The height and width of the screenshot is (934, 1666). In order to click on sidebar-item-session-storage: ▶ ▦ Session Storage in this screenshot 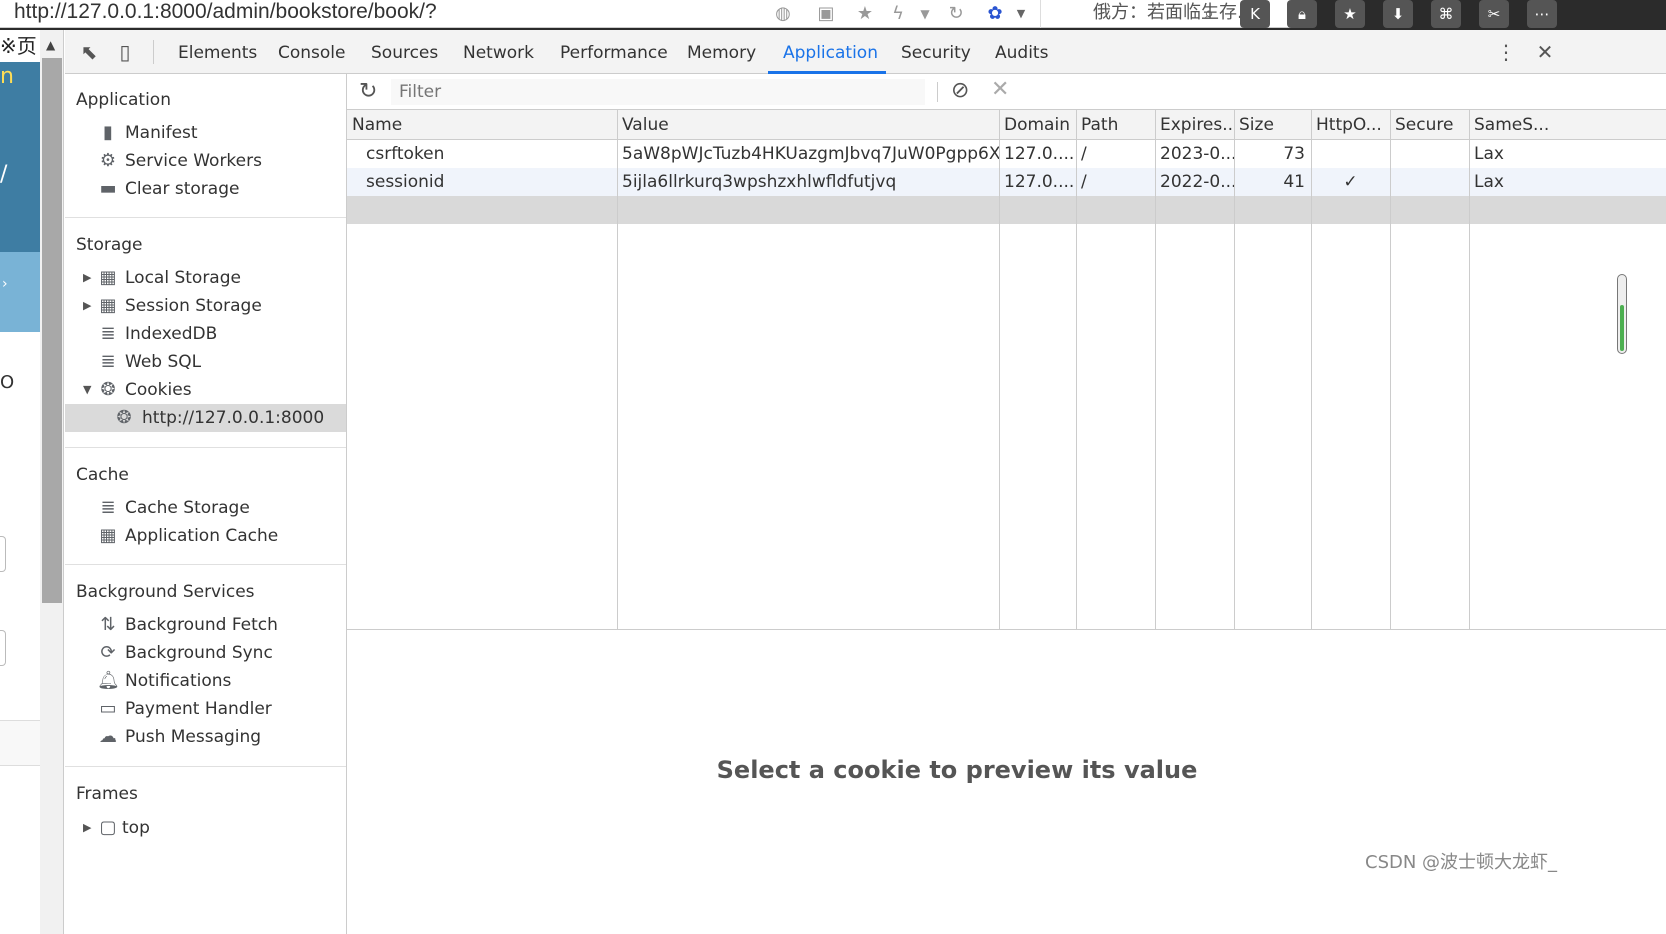, I will do `click(205, 306)`.